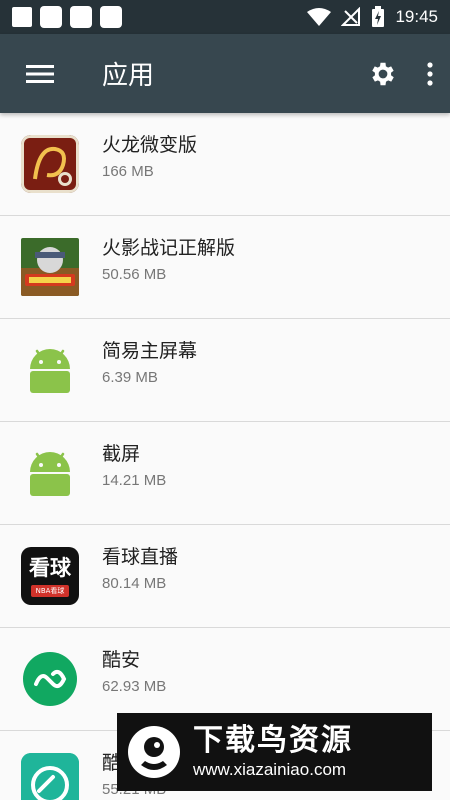  Describe the element at coordinates (134, 583) in the screenshot. I see `app-size: 80.14 MB` at that location.